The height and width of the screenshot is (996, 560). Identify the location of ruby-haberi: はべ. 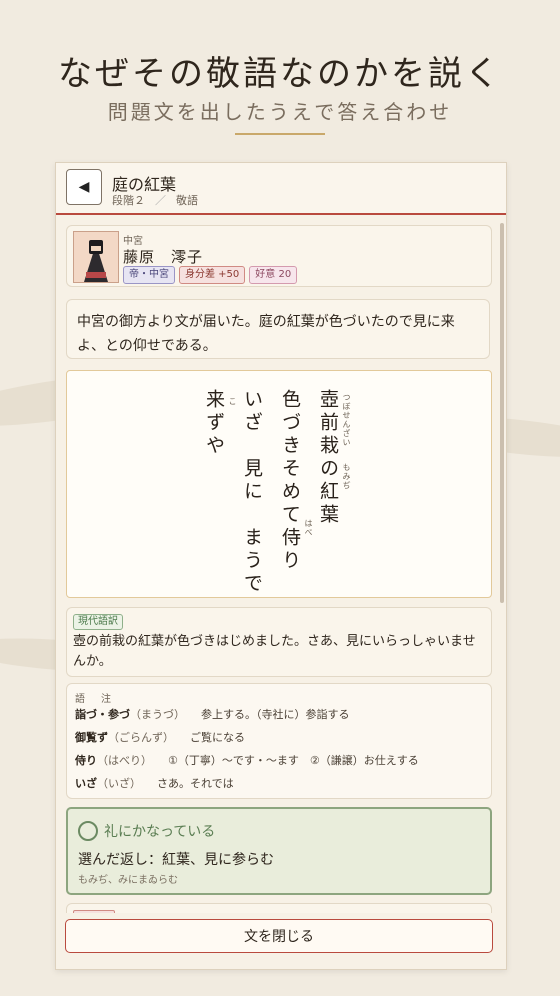
(308, 528).